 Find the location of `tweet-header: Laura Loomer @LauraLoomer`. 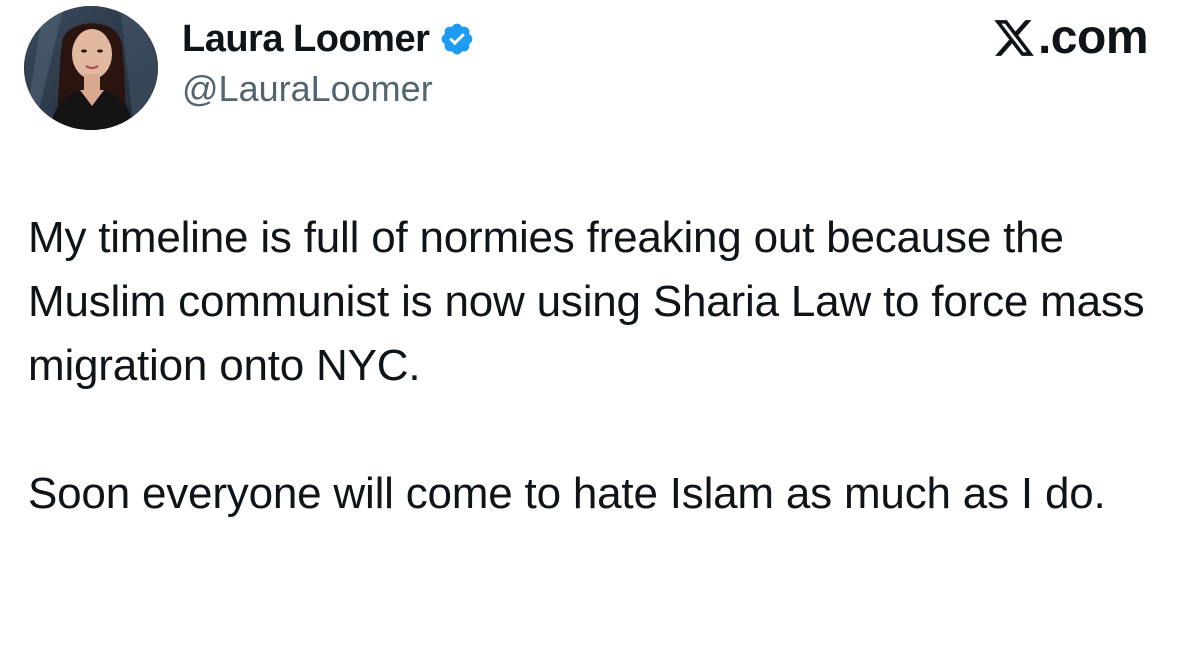

tweet-header: Laura Loomer @LauraLoomer is located at coordinates (249, 71).